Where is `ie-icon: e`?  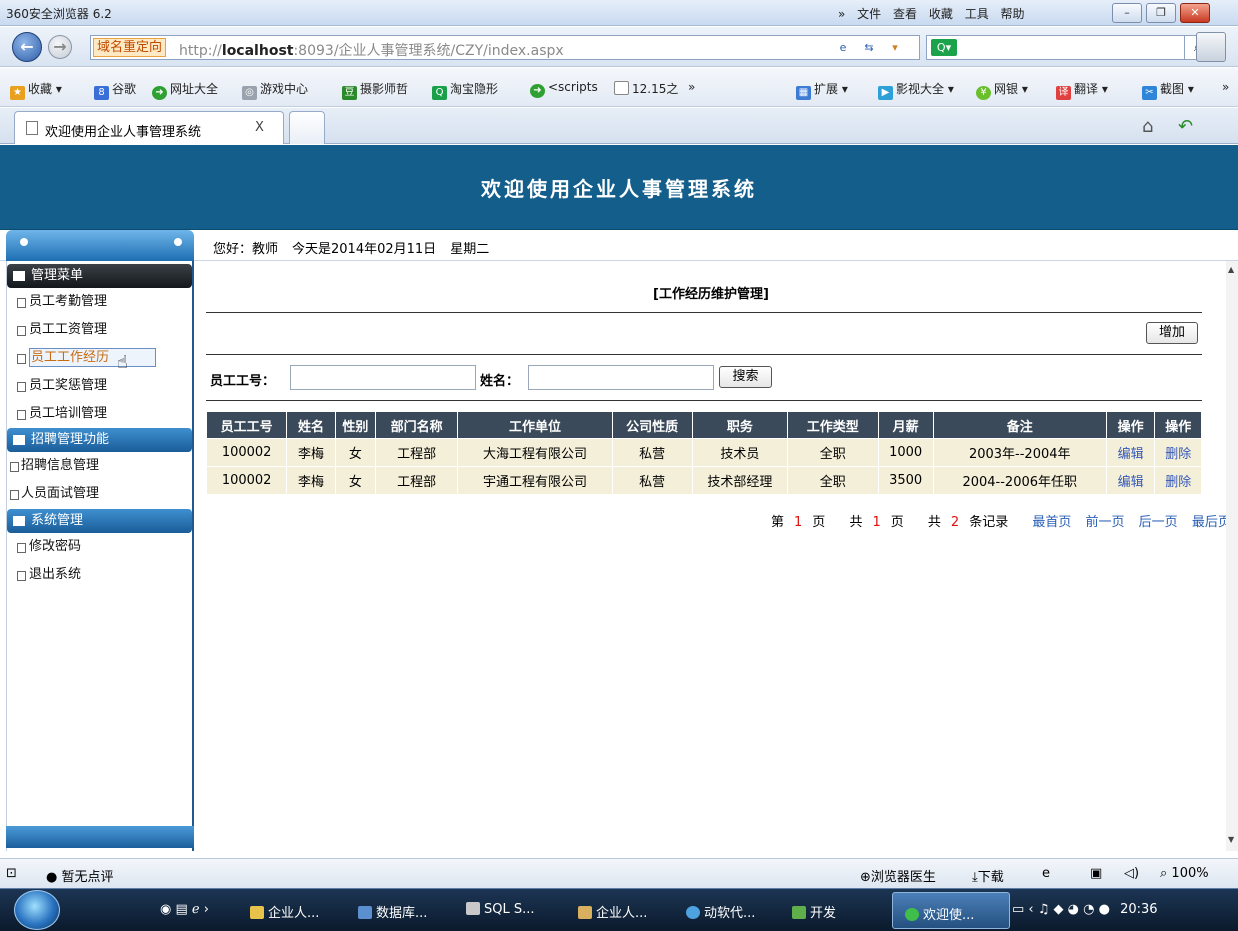 ie-icon: e is located at coordinates (1046, 873).